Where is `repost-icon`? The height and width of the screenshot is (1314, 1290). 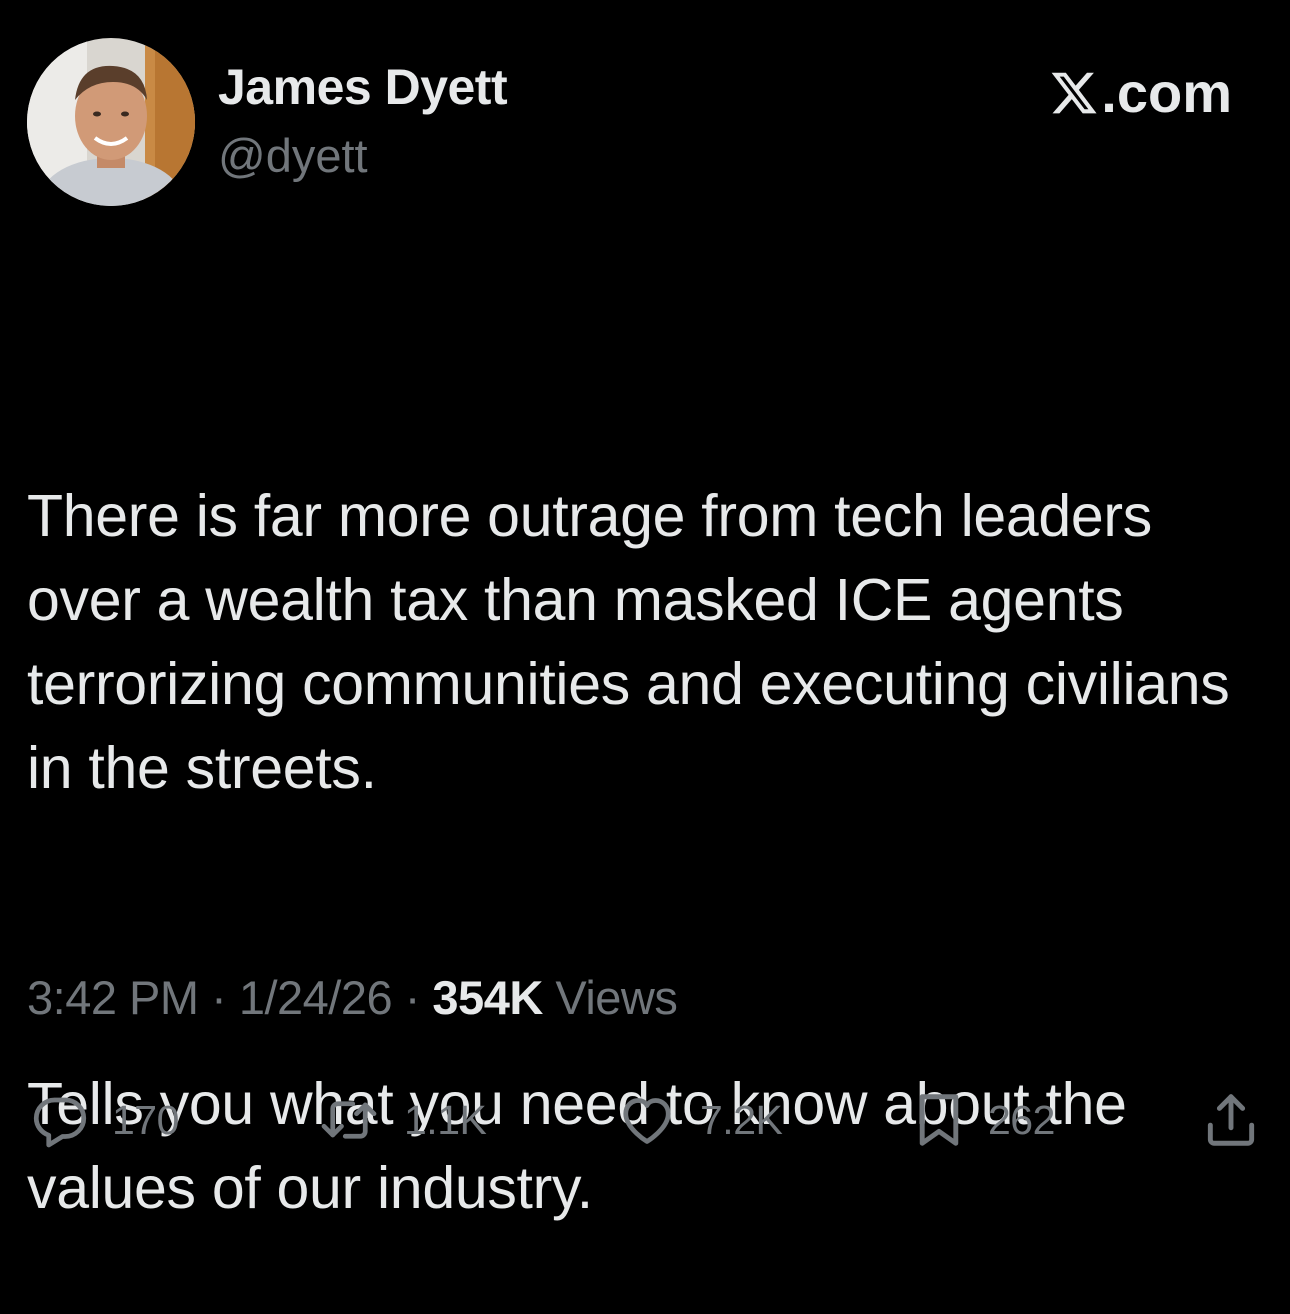
repost-icon is located at coordinates (349, 1120).